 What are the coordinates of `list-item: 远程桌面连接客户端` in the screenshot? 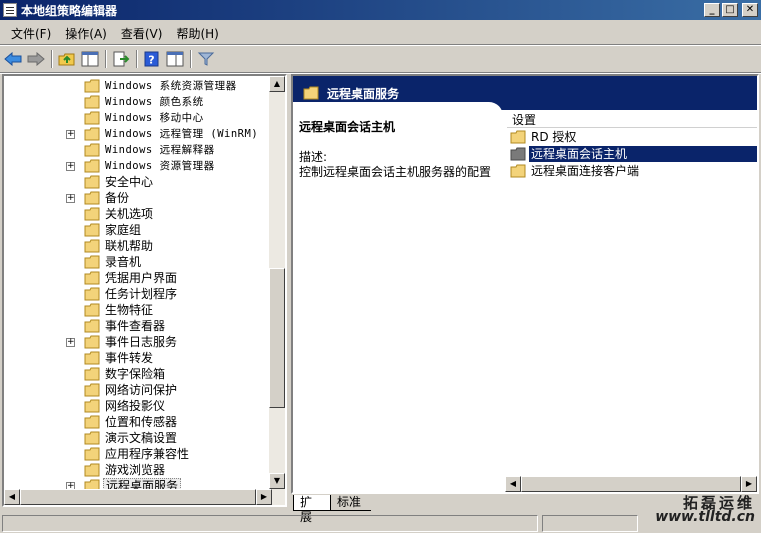 It's located at (632, 171).